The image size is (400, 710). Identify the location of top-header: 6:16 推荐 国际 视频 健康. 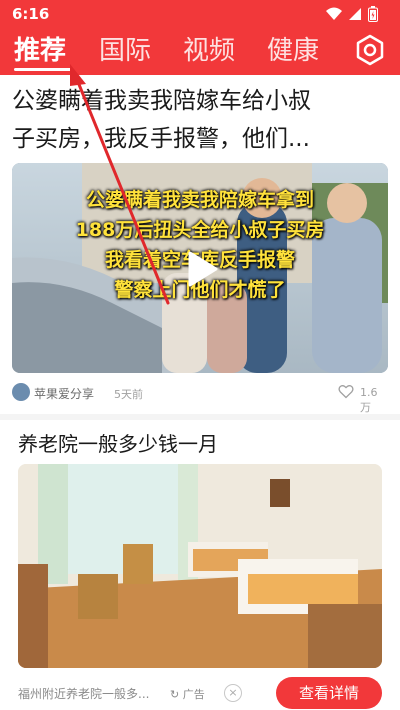
(200, 37).